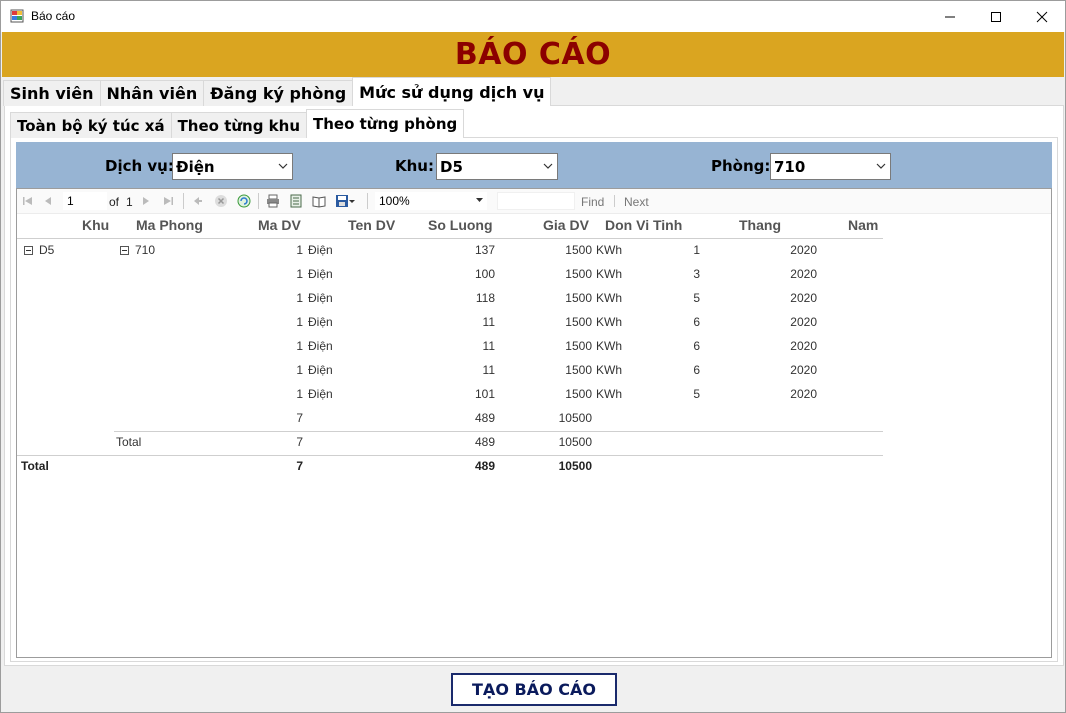 The image size is (1066, 713). Describe the element at coordinates (146, 201) in the screenshot. I see `next-page-icon` at that location.